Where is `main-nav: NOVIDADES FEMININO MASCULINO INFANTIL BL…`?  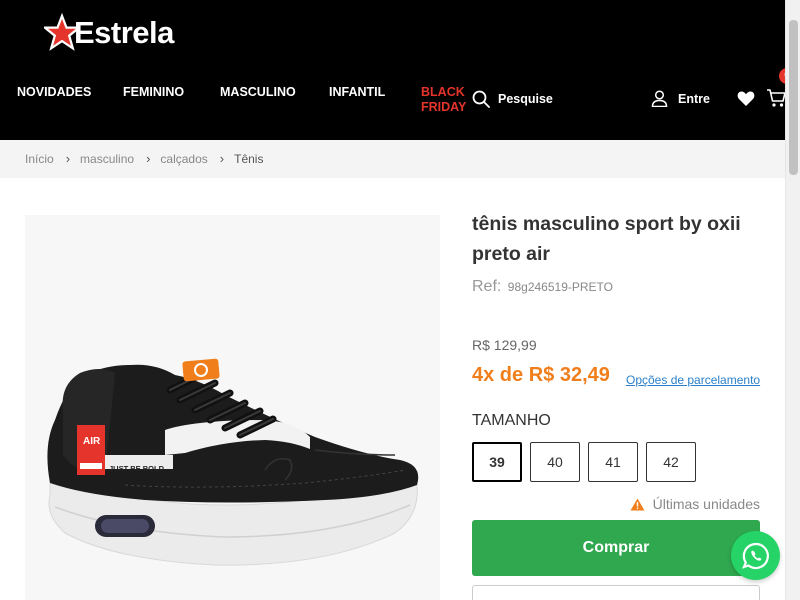 main-nav: NOVIDADES FEMININO MASCULINO INFANTIL BL… is located at coordinates (235, 104).